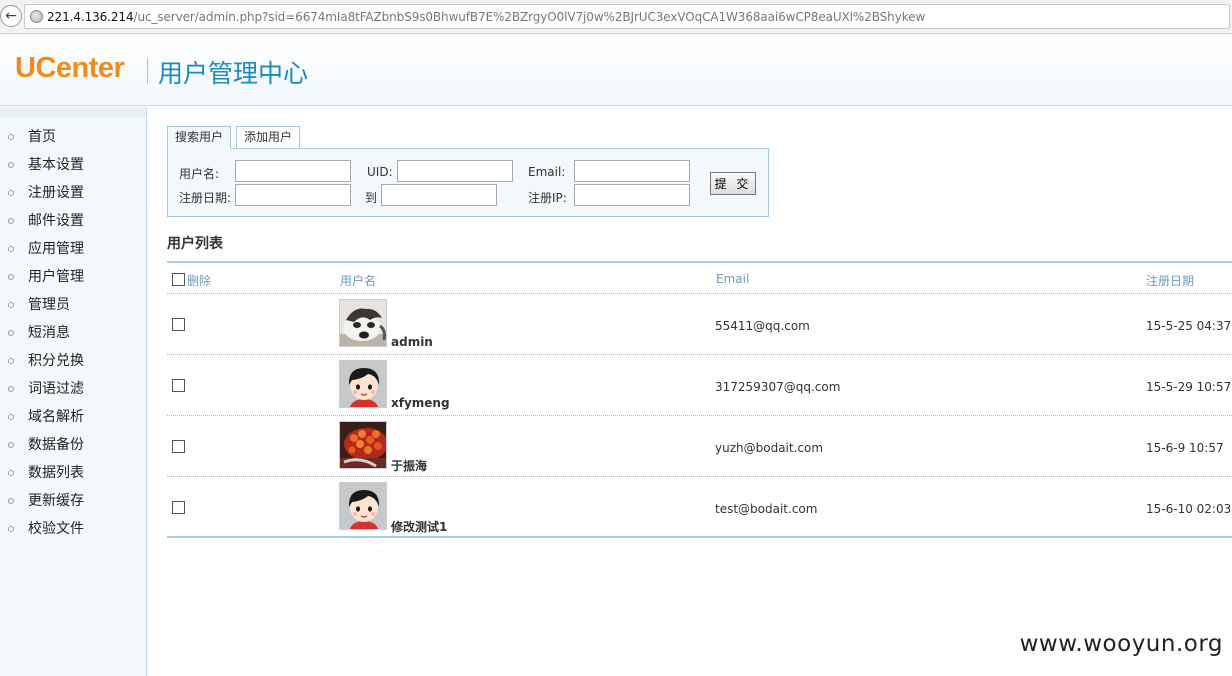 The image size is (1232, 676). Describe the element at coordinates (699, 446) in the screenshot. I see `table-row: 于振海 yuzh@bodait.com 15-6-9 10:57` at that location.